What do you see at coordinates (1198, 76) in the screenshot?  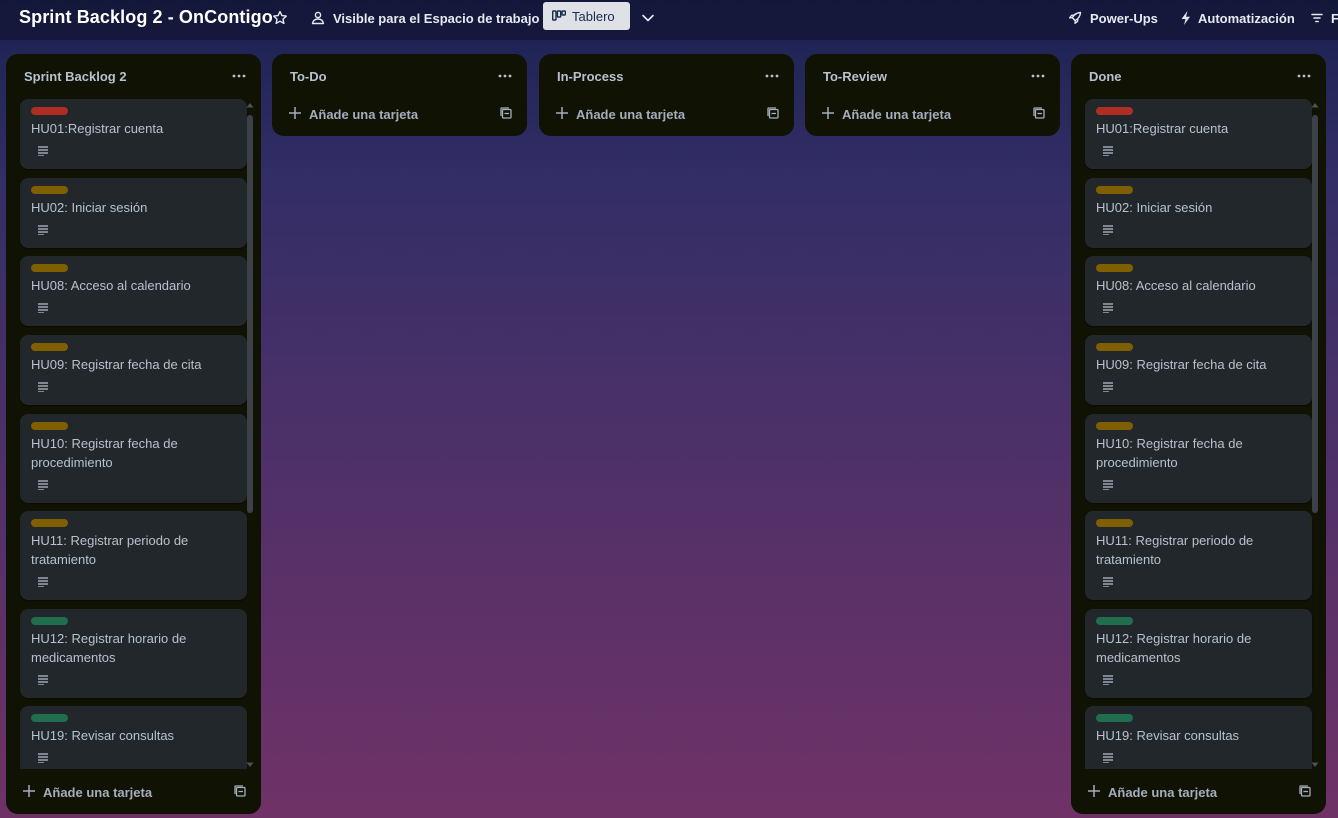 I see `list-header: Done` at bounding box center [1198, 76].